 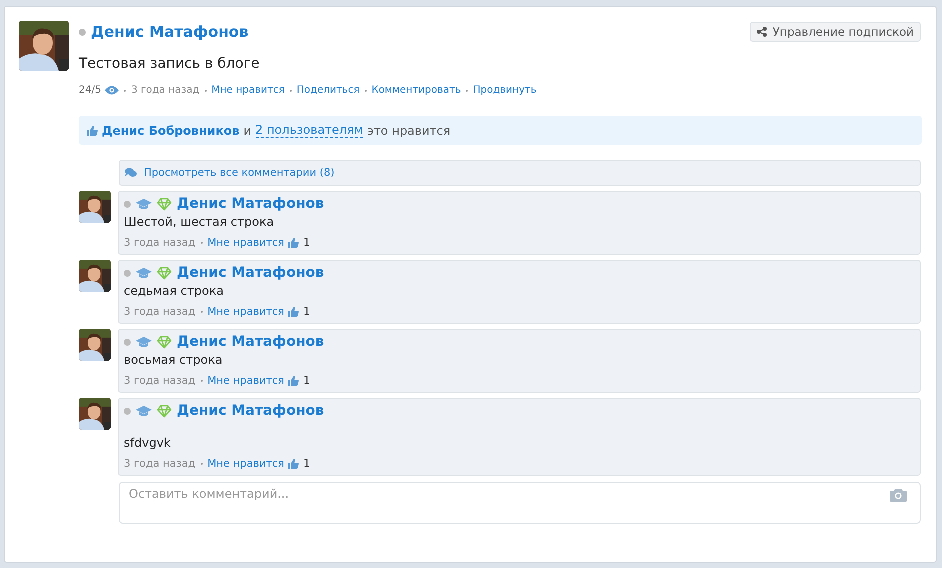 I want to click on comment-text: Шестой, шестая строка, so click(x=200, y=222).